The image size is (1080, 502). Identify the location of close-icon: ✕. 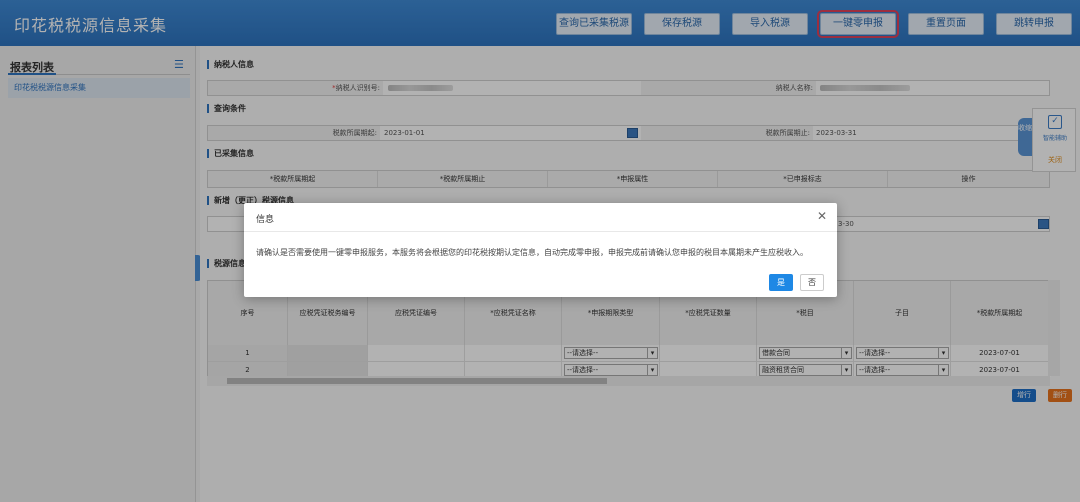
(822, 216).